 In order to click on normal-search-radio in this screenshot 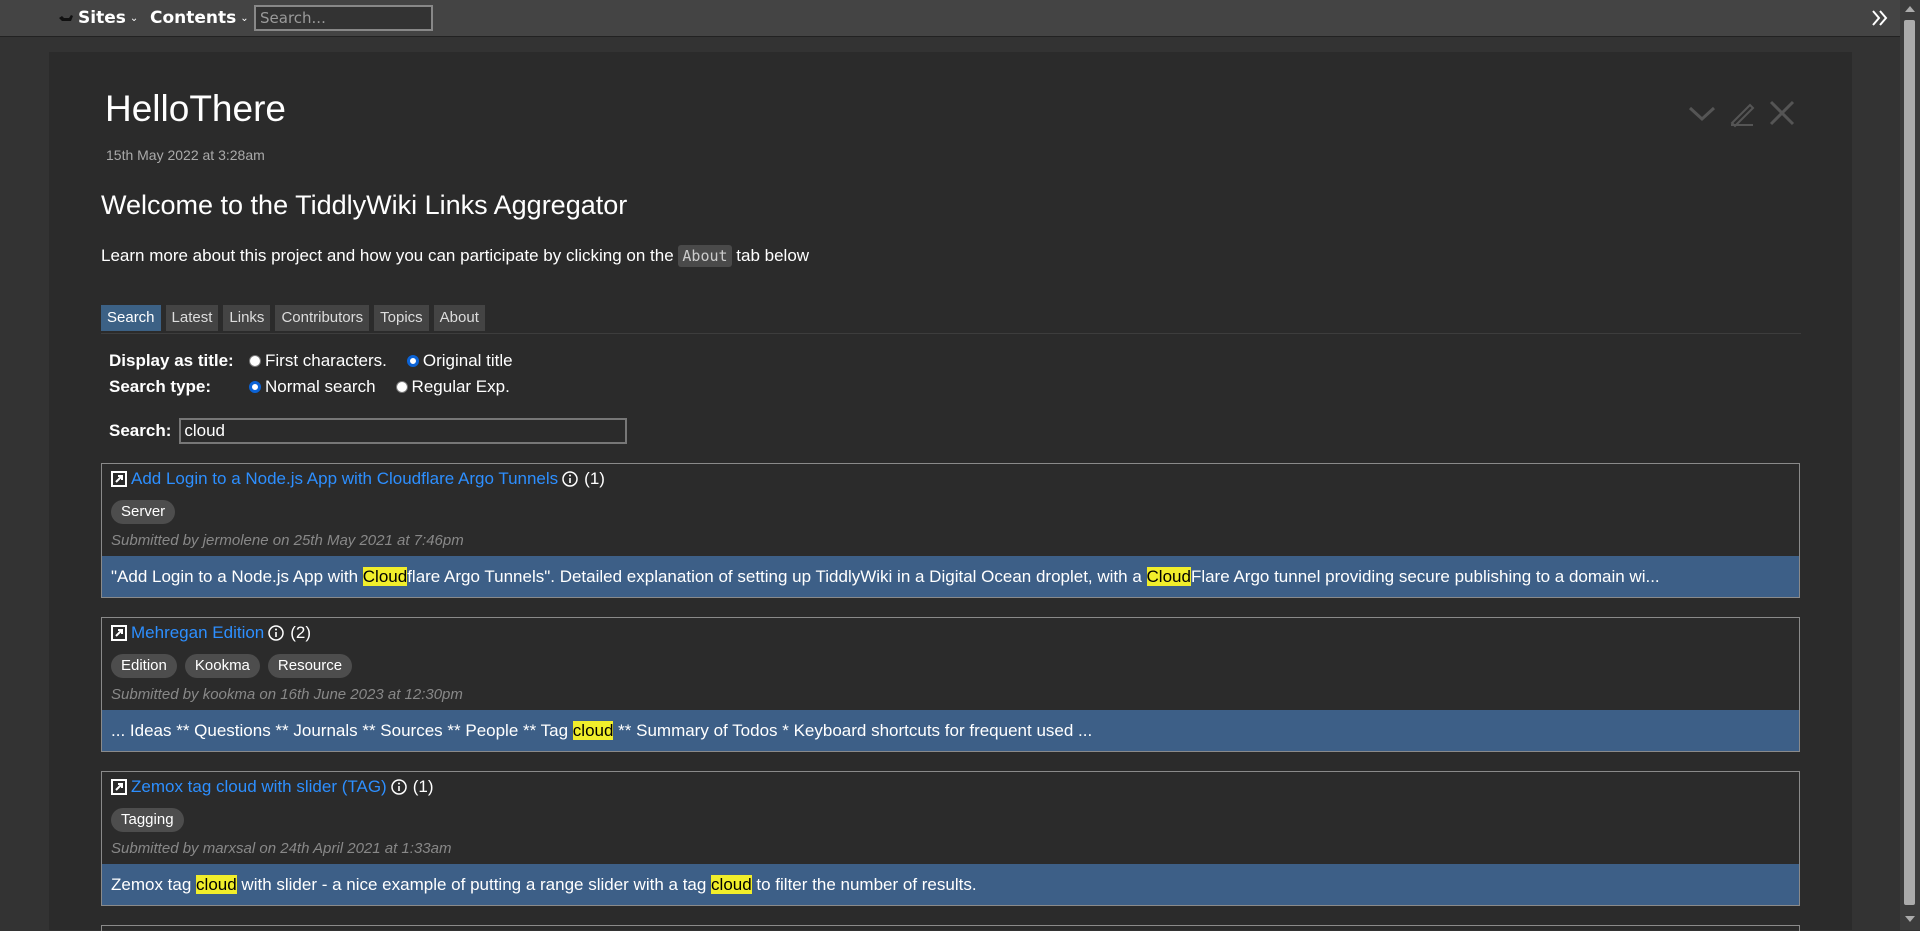, I will do `click(255, 387)`.